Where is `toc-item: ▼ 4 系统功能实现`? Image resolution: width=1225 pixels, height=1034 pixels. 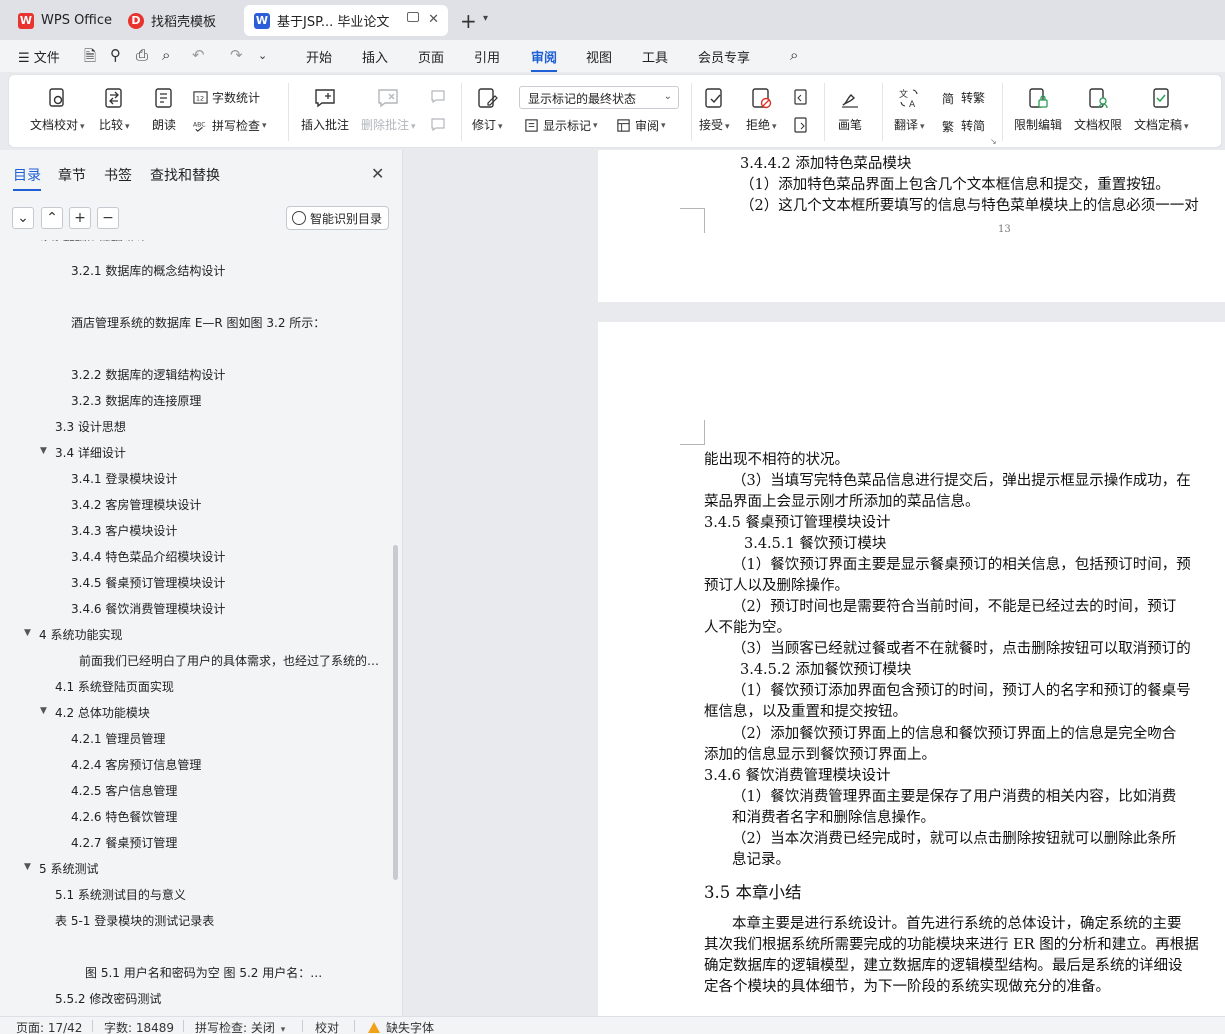 toc-item: ▼ 4 系统功能实现 is located at coordinates (73, 634).